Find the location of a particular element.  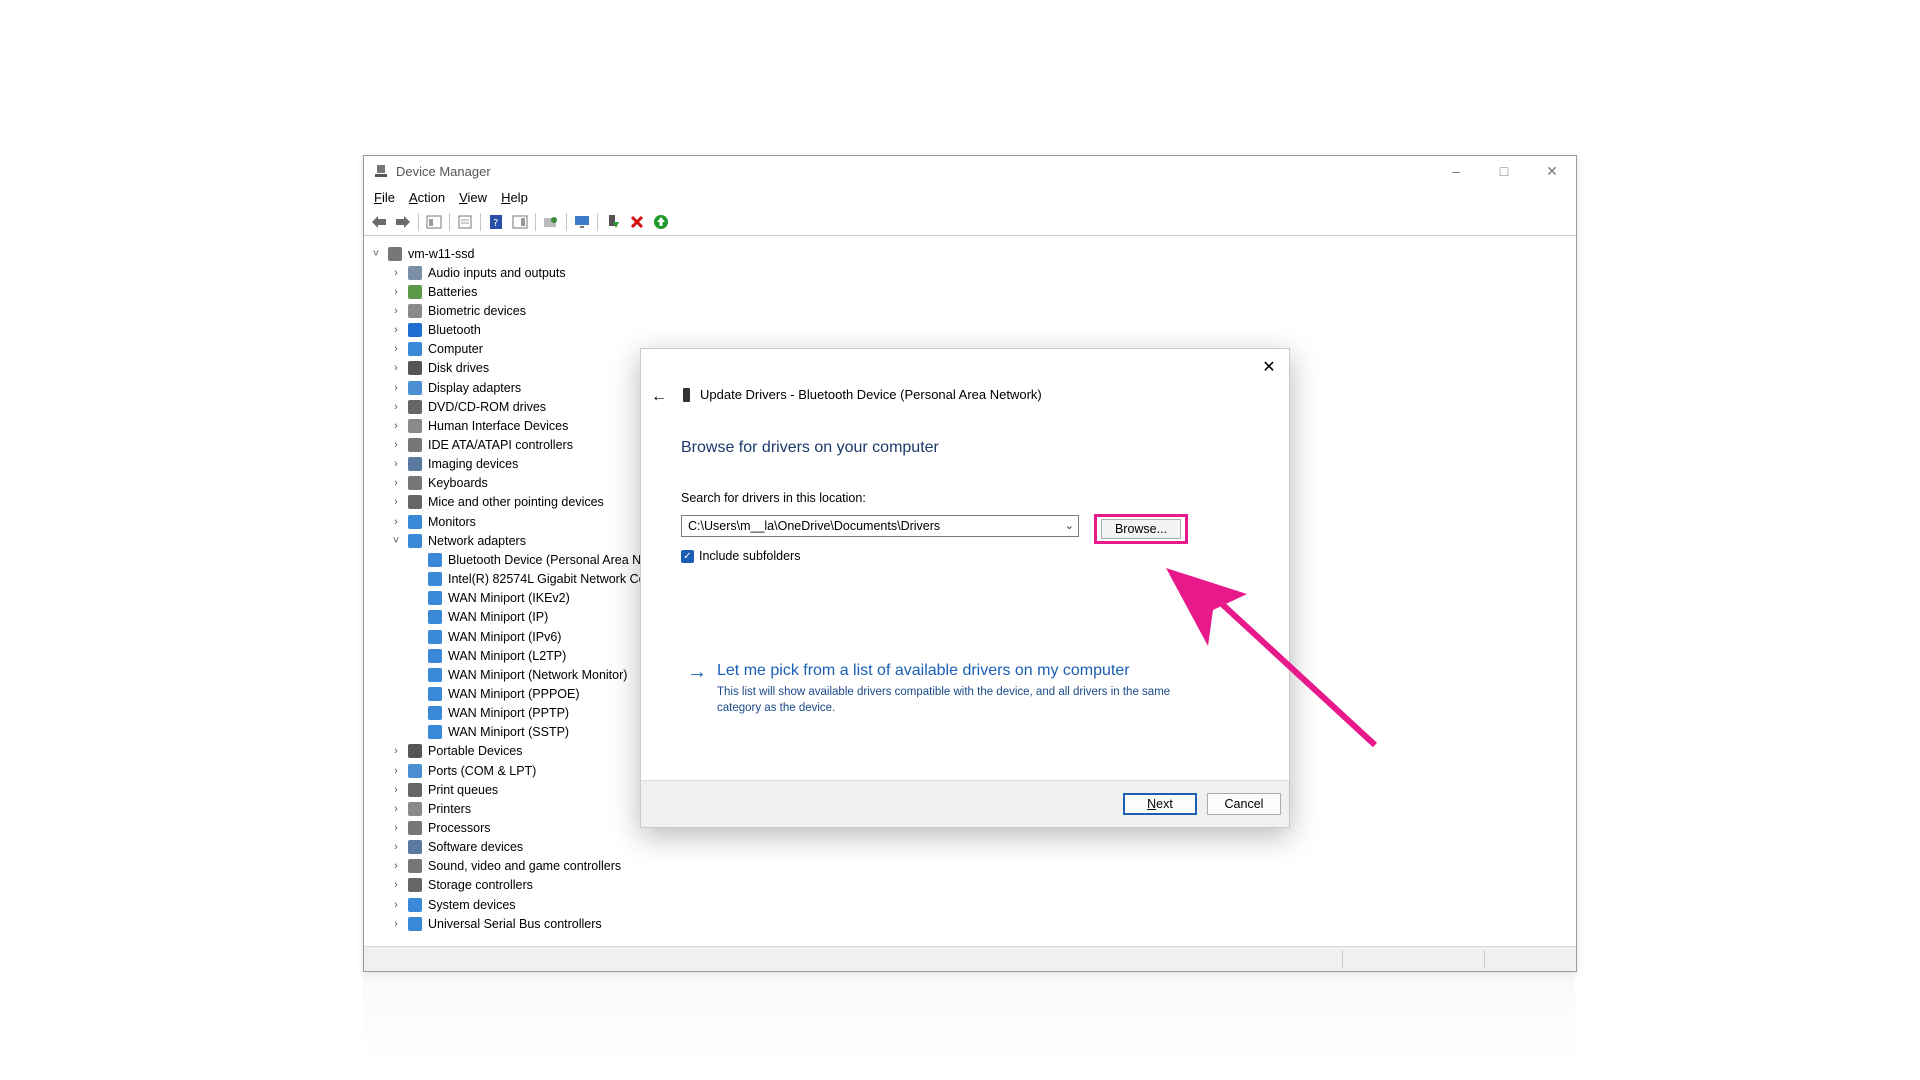

tree-network-adapter: Intel(R) 82574L Gigabit Network Cc is located at coordinates (527, 579).